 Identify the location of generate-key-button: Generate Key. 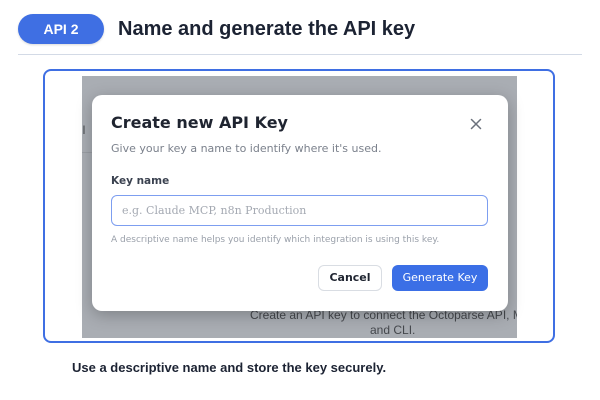
(440, 278).